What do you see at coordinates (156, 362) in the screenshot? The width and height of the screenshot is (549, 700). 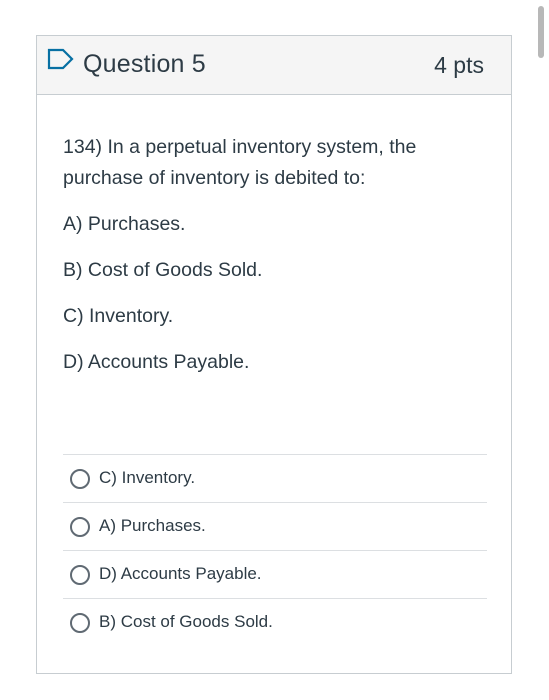 I see `listed-option-d: D) Accounts Payable.` at bounding box center [156, 362].